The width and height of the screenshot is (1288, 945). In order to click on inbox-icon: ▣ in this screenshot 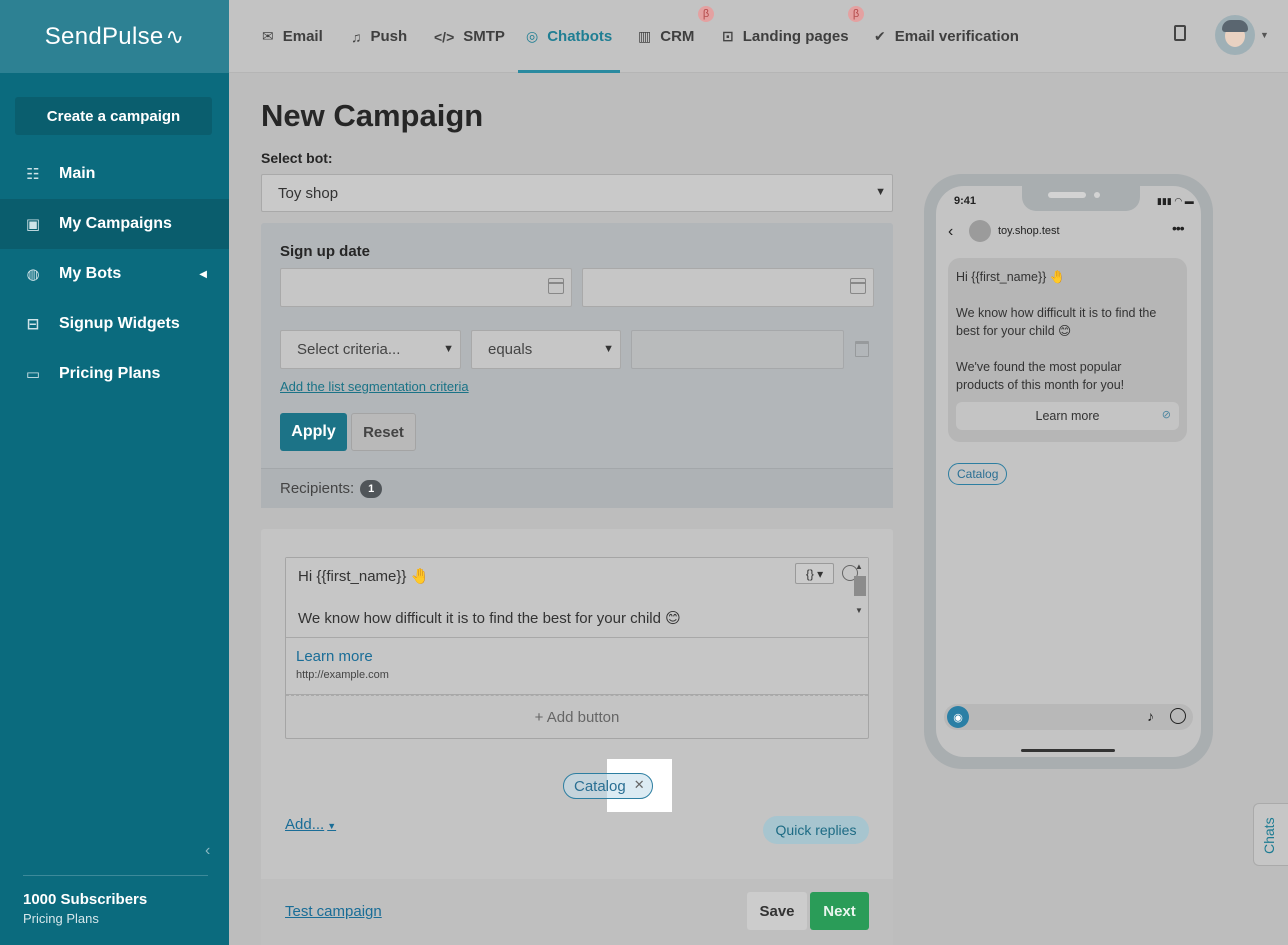, I will do `click(33, 224)`.